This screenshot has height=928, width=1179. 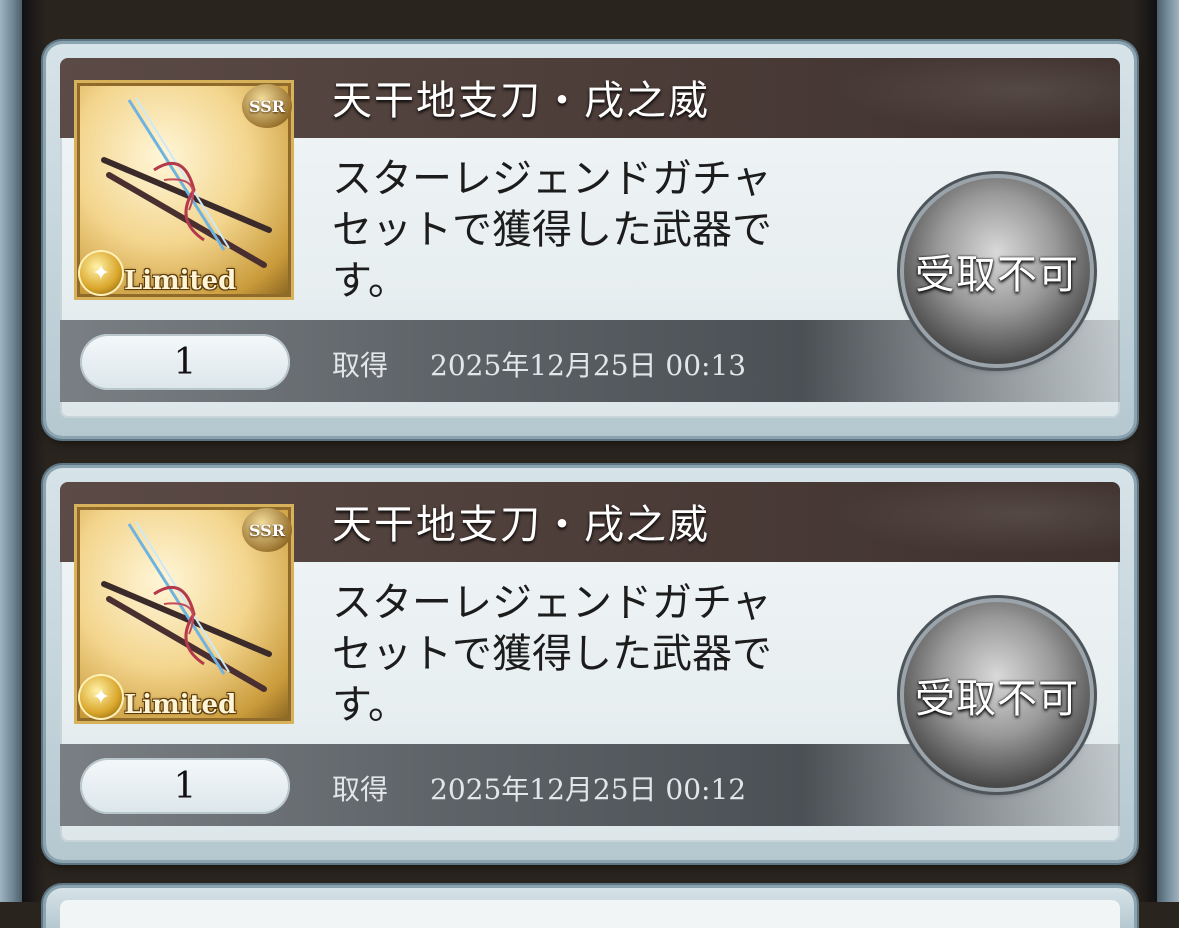 I want to click on acquired-date: 2025年12月25日 00:12, so click(x=588, y=789).